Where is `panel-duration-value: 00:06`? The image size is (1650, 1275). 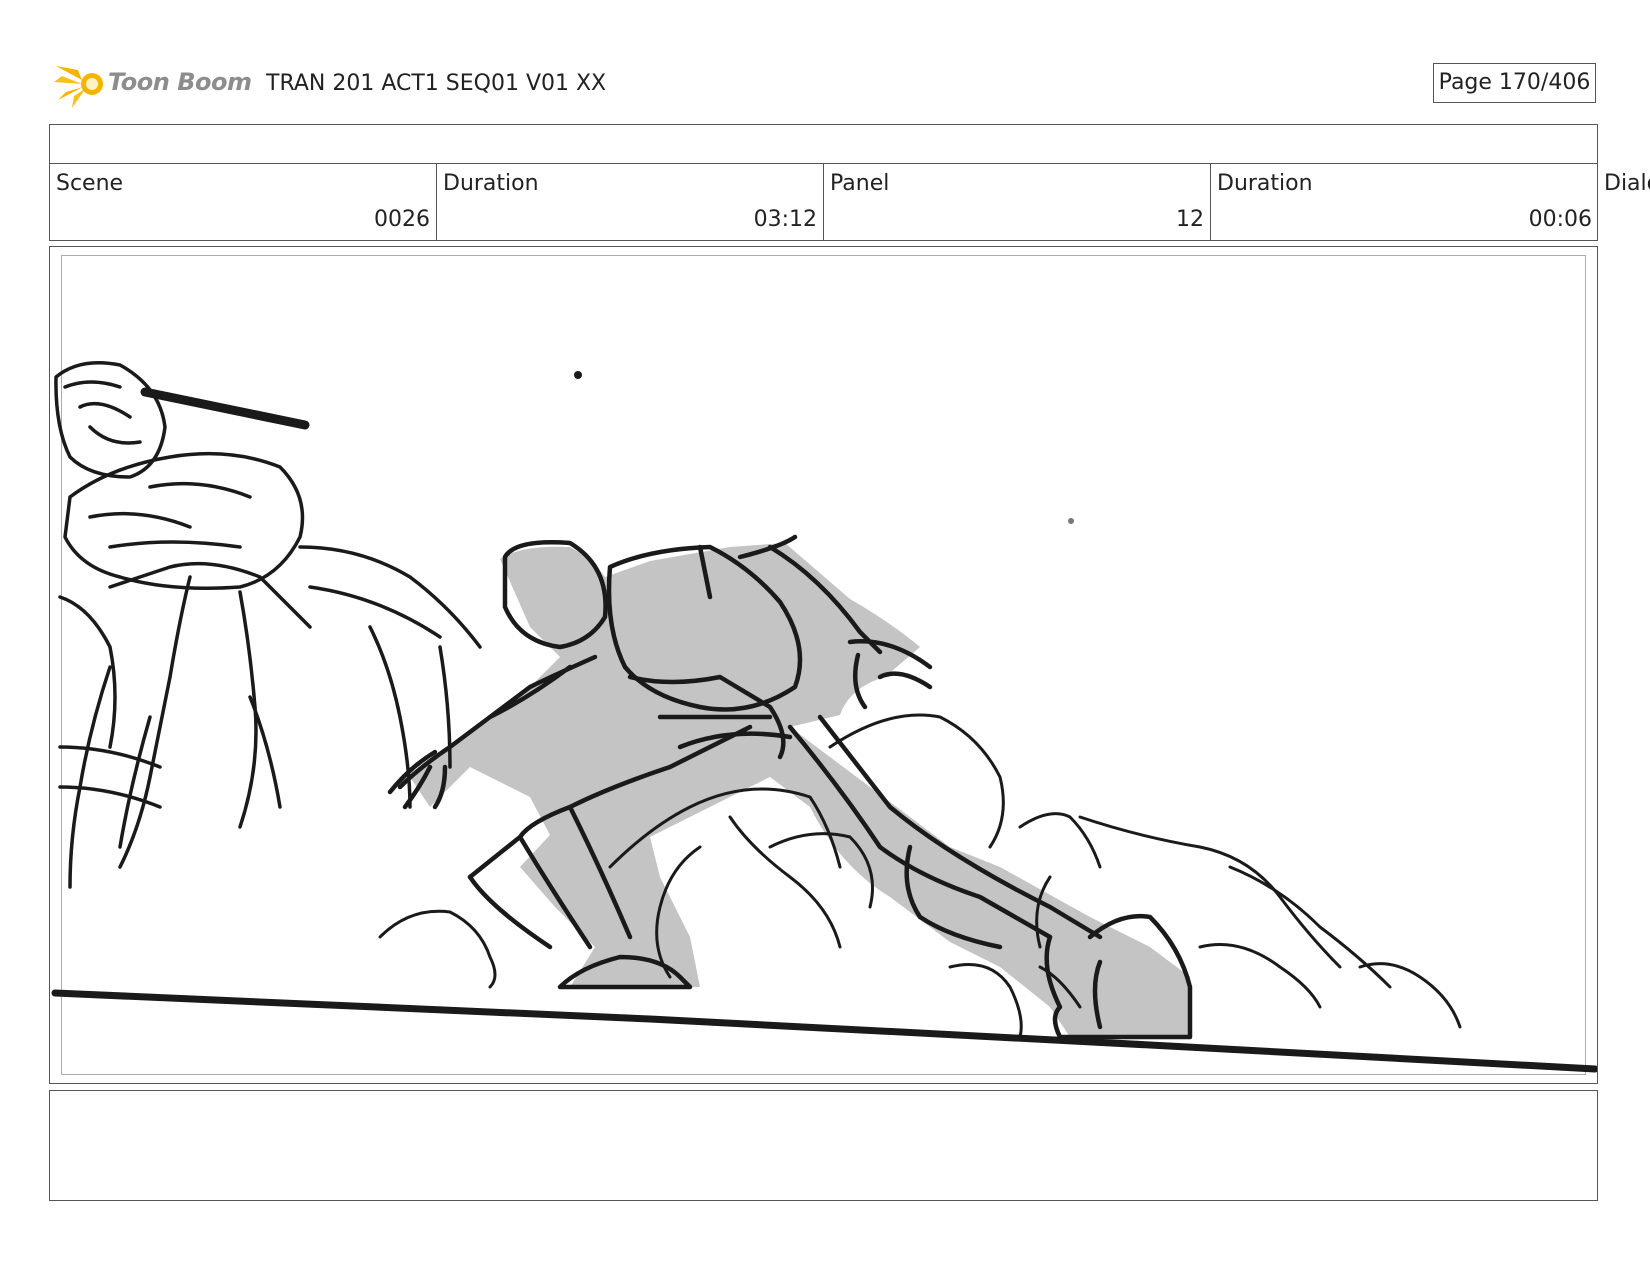 panel-duration-value: 00:06 is located at coordinates (1560, 219).